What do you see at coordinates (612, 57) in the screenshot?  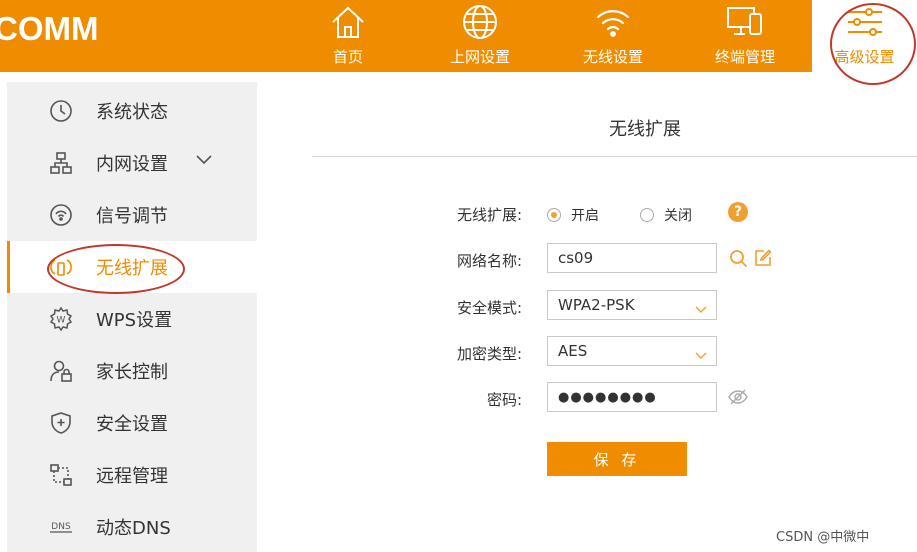 I see `nav-wireless-label: 无线设置` at bounding box center [612, 57].